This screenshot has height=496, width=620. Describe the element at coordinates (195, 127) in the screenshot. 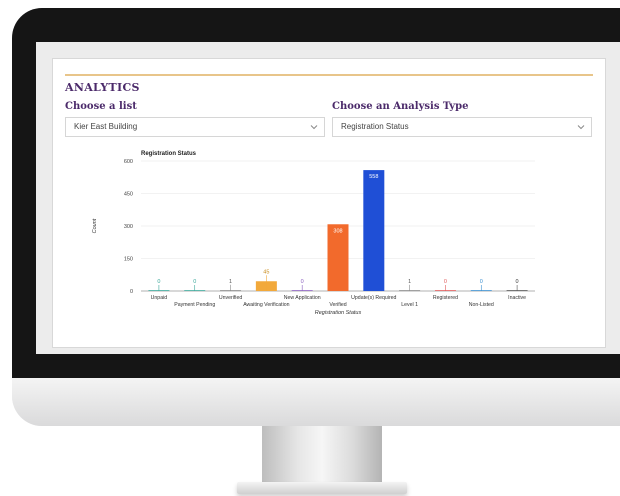

I see `list-select: Kier East Building` at that location.